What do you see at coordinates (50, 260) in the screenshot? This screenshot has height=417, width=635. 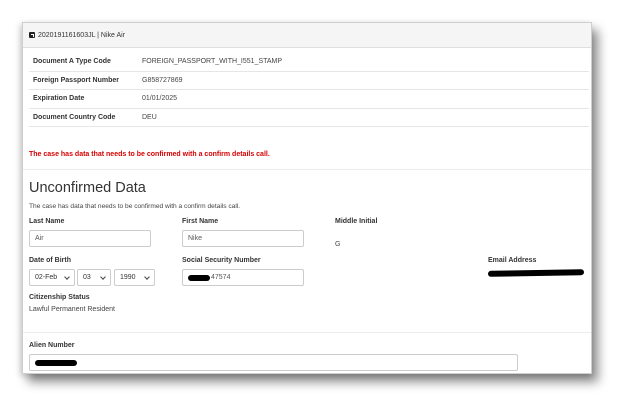 I see `date-of-birth-label: Date of Birth` at bounding box center [50, 260].